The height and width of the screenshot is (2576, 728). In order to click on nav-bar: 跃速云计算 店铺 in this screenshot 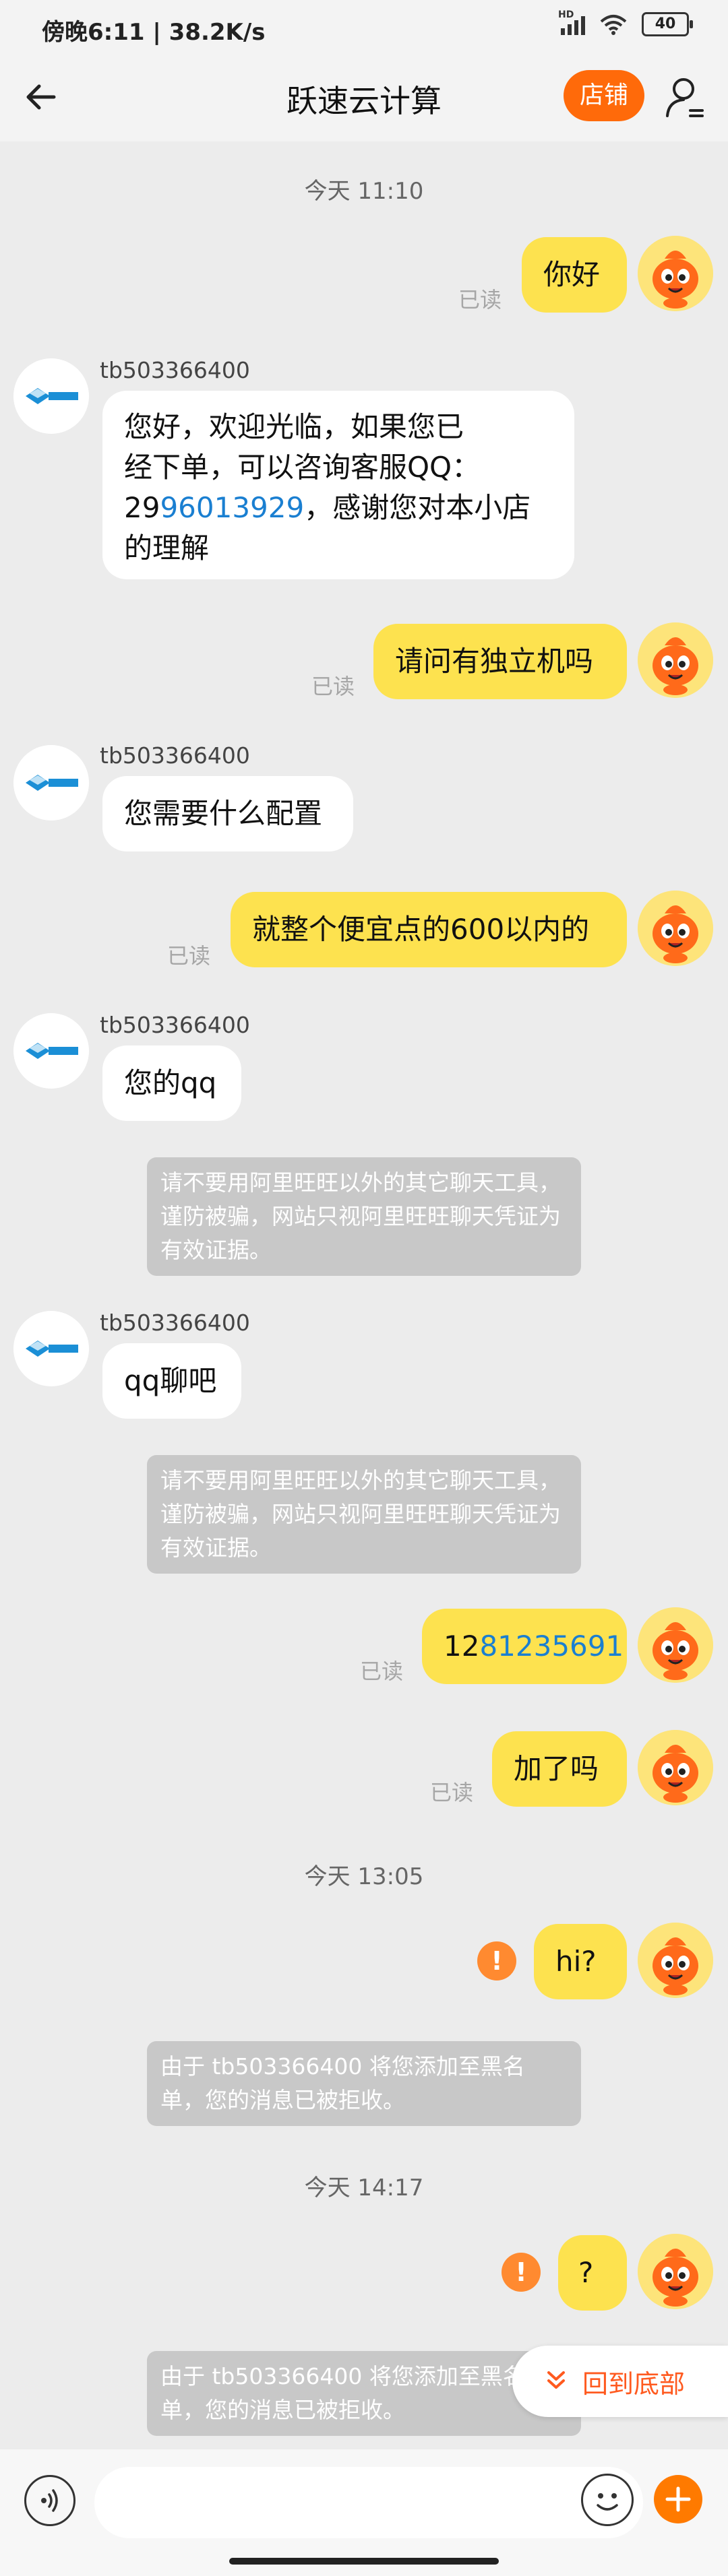, I will do `click(364, 98)`.